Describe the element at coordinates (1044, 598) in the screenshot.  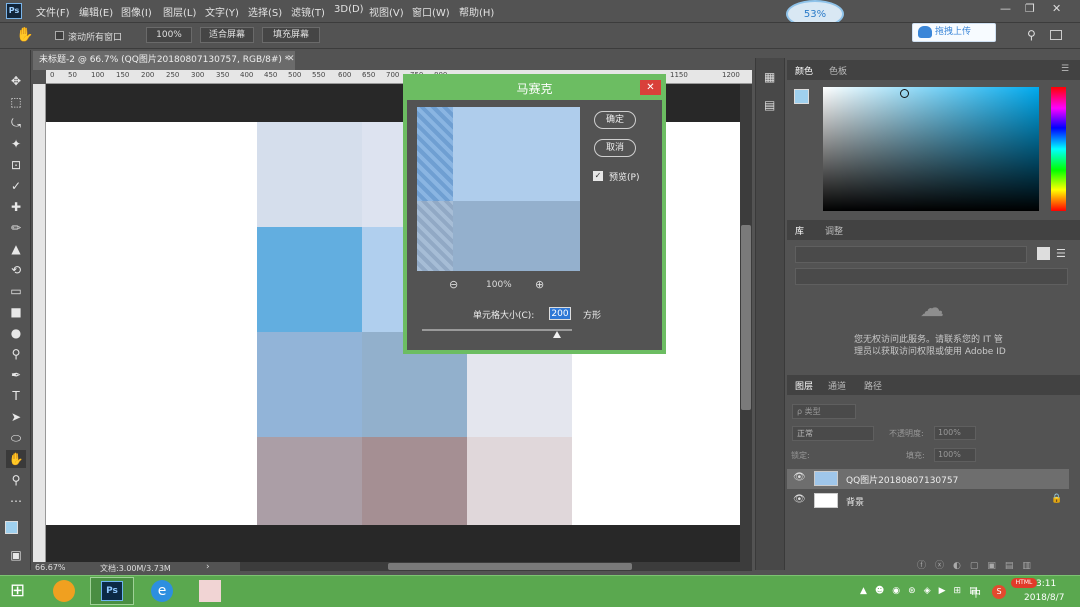
I see `clock-date: 2018/8/7` at that location.